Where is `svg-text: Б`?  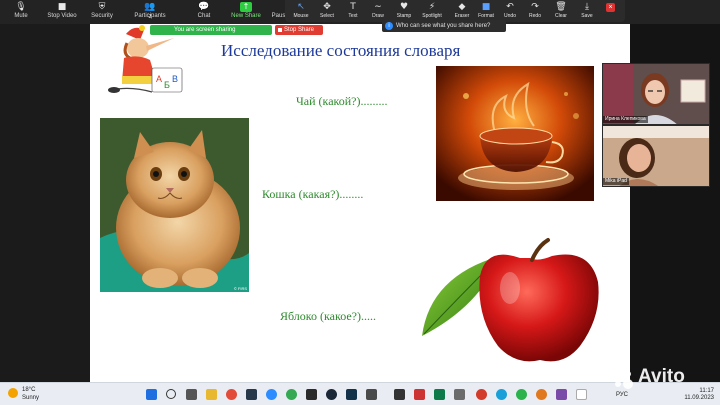 svg-text: Б is located at coordinates (167, 85).